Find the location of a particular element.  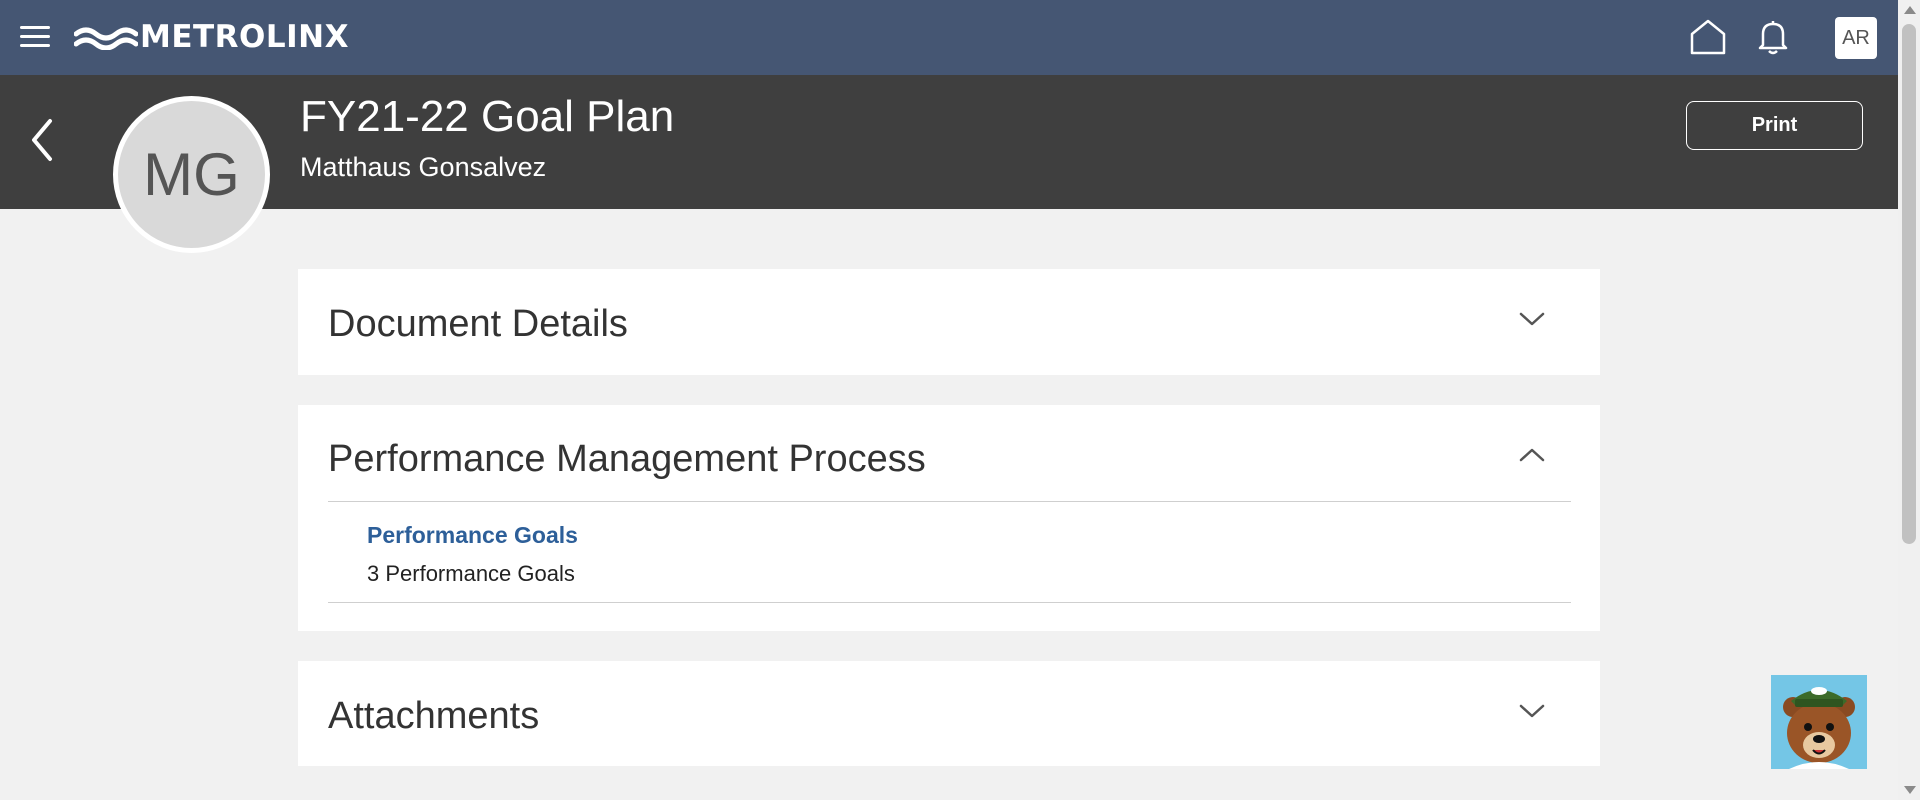

document-details-card: Document Details is located at coordinates (949, 322).